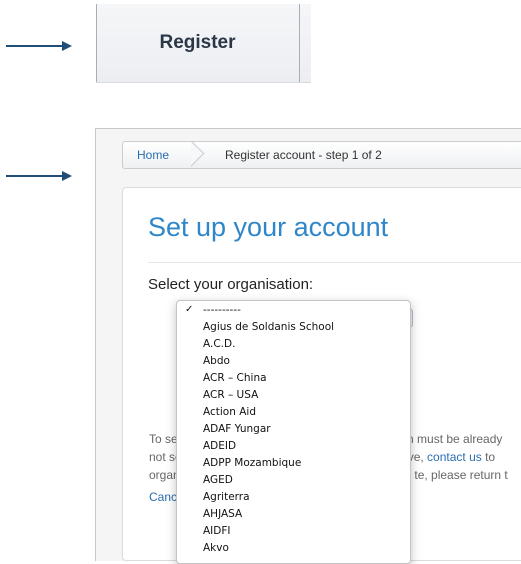 This screenshot has width=521, height=564. I want to click on register-tab-crop: Register, so click(203, 43).